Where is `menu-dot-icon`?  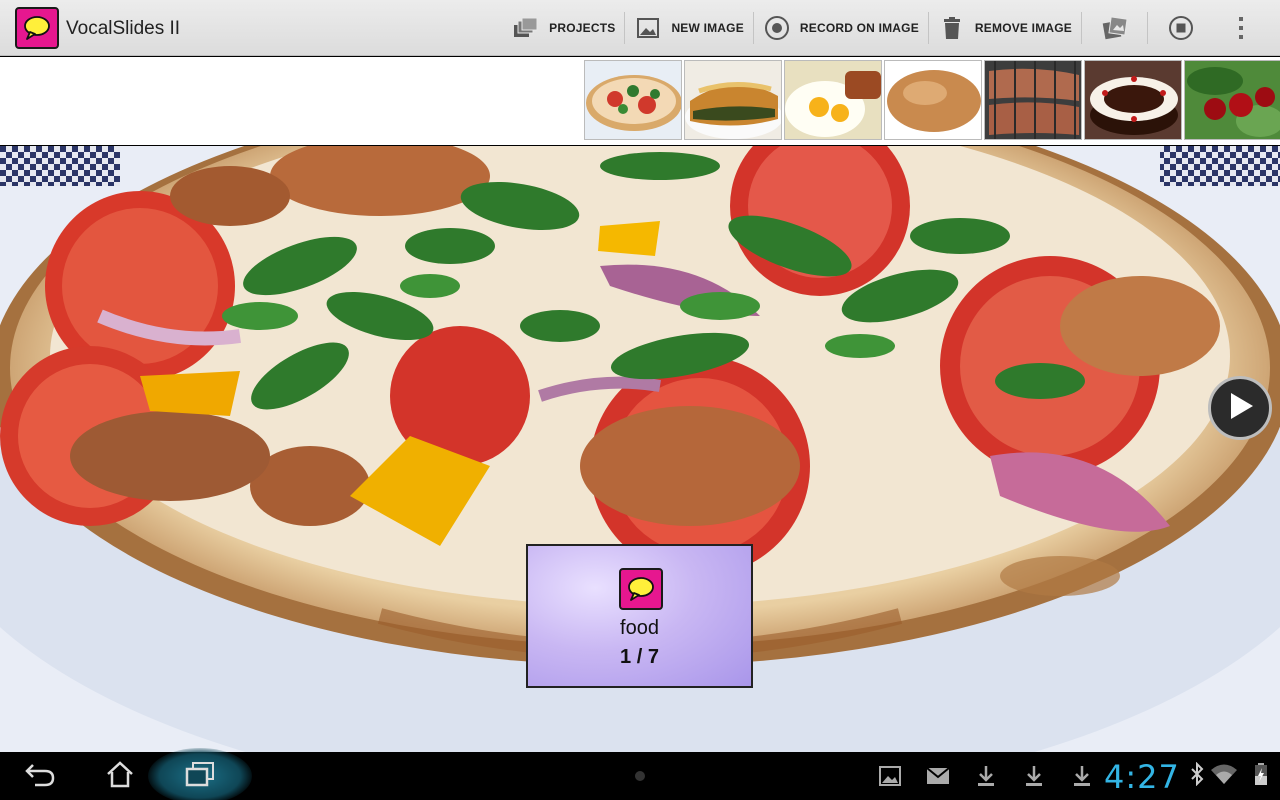 menu-dot-icon is located at coordinates (640, 776).